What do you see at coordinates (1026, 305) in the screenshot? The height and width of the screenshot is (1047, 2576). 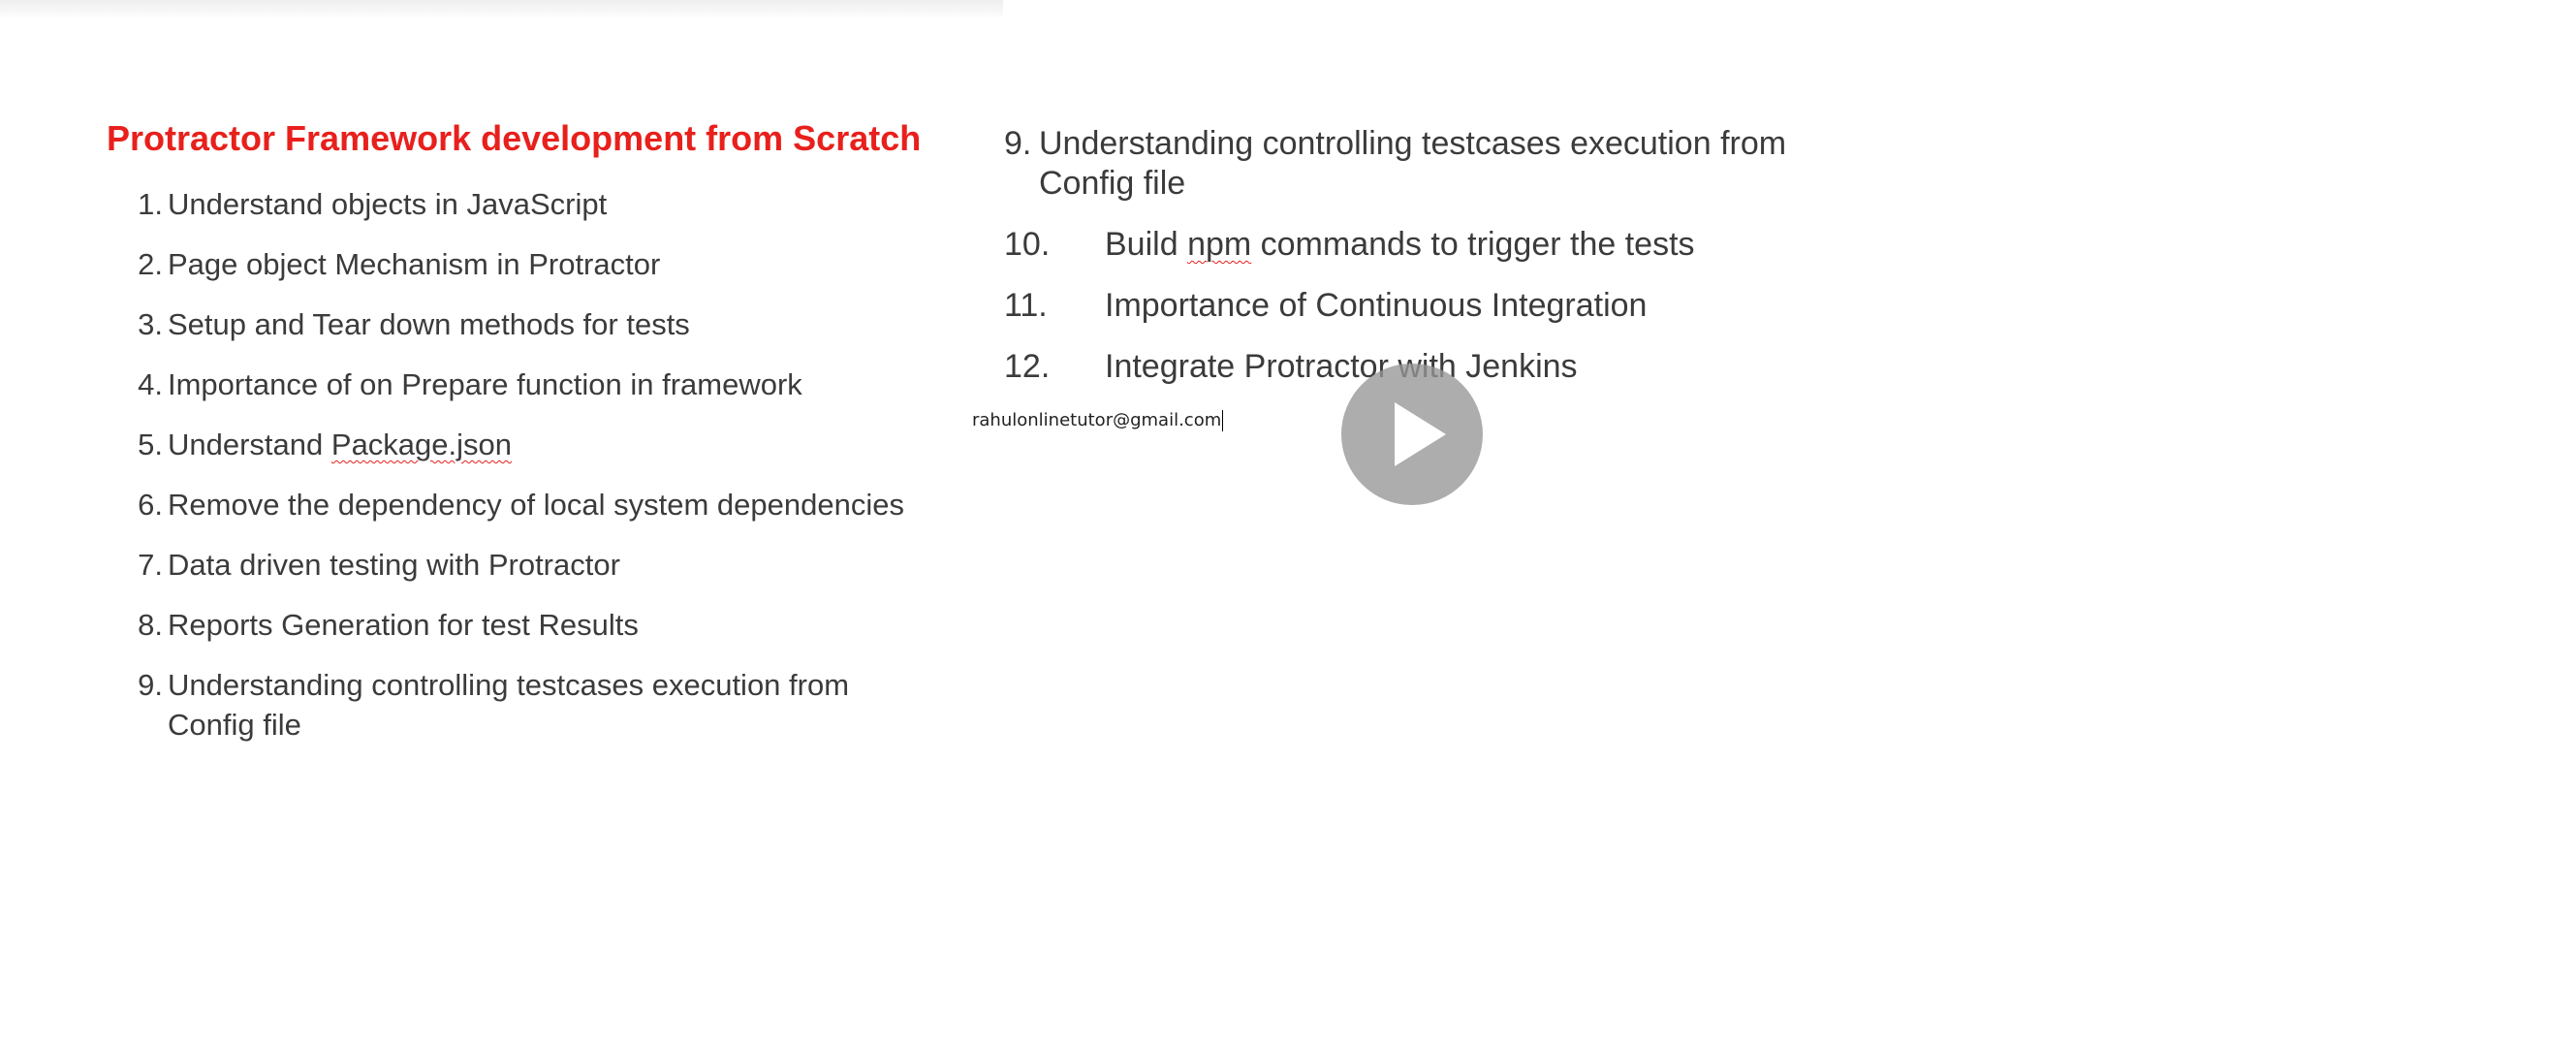 I see `item-number: 11.` at bounding box center [1026, 305].